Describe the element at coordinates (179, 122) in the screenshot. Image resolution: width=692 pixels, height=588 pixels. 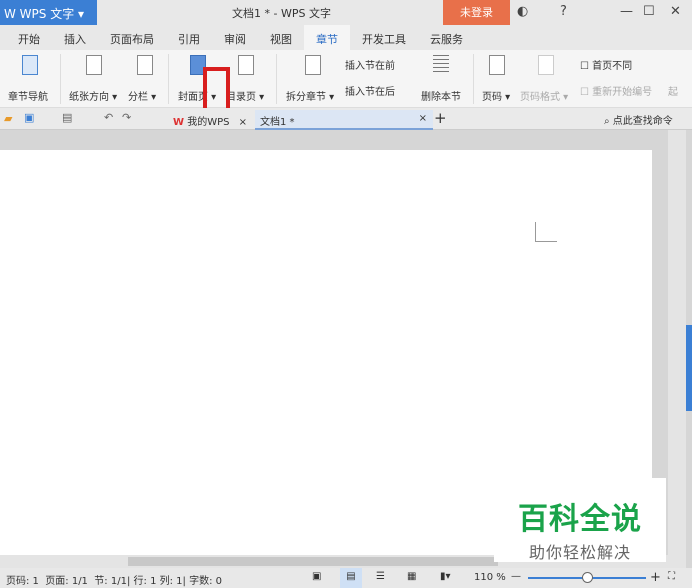
I see `wps-logo-icon: W` at that location.